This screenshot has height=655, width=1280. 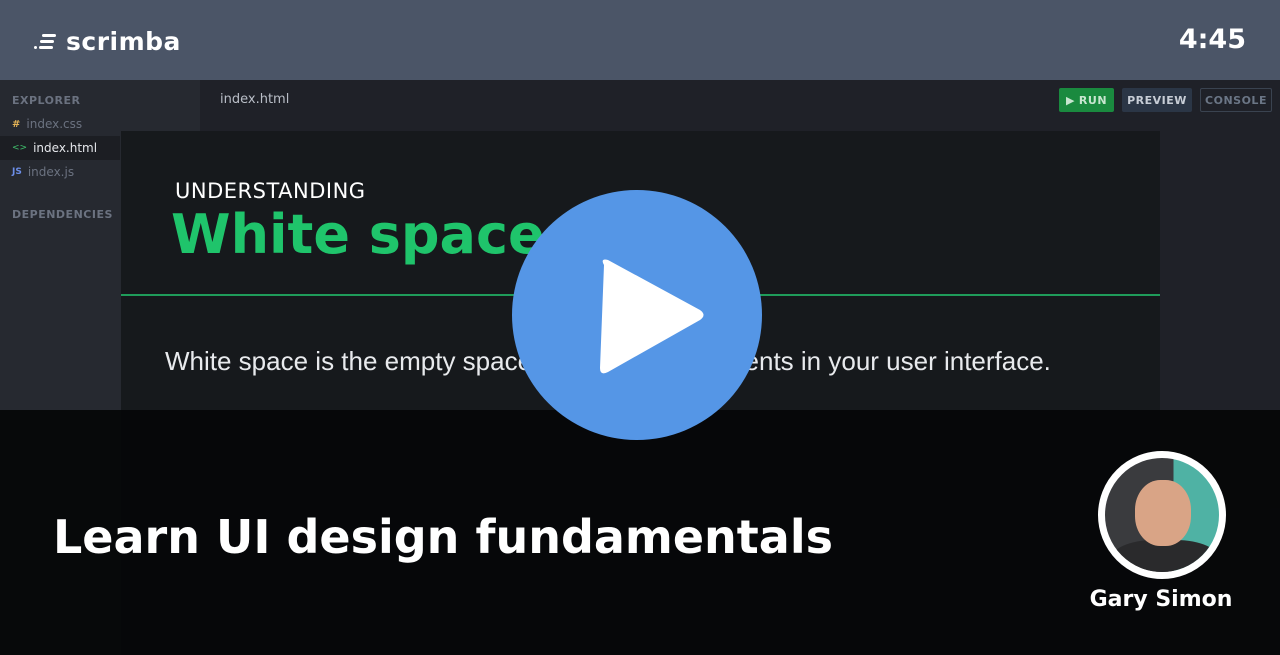 I want to click on css-file-icon: #, so click(x=16, y=124).